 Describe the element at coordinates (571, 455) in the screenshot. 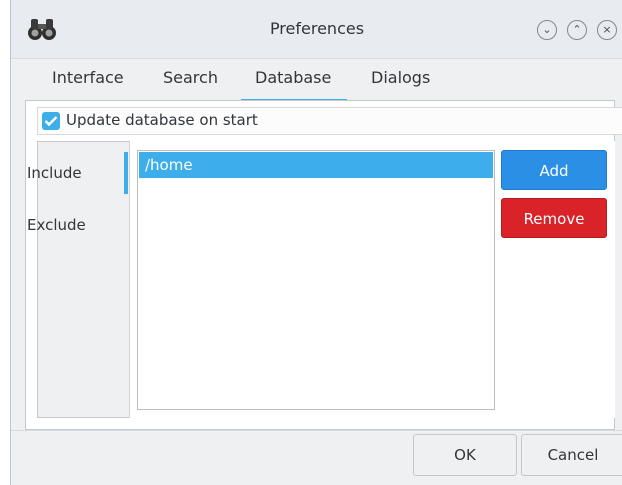

I see `cancel-button: Cancel` at that location.